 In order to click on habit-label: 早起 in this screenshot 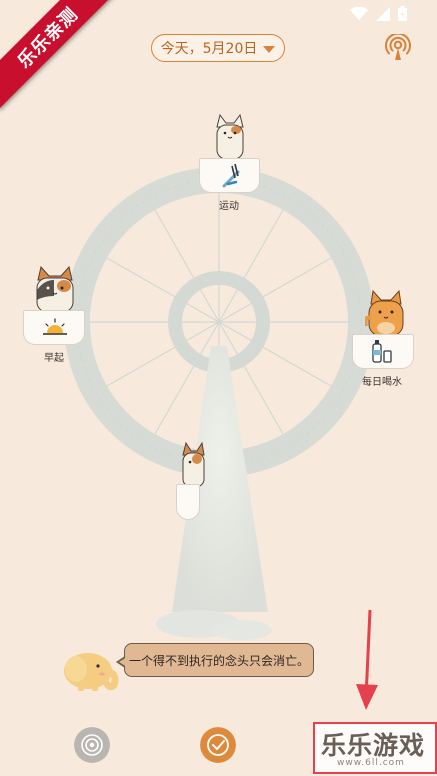, I will do `click(54, 358)`.